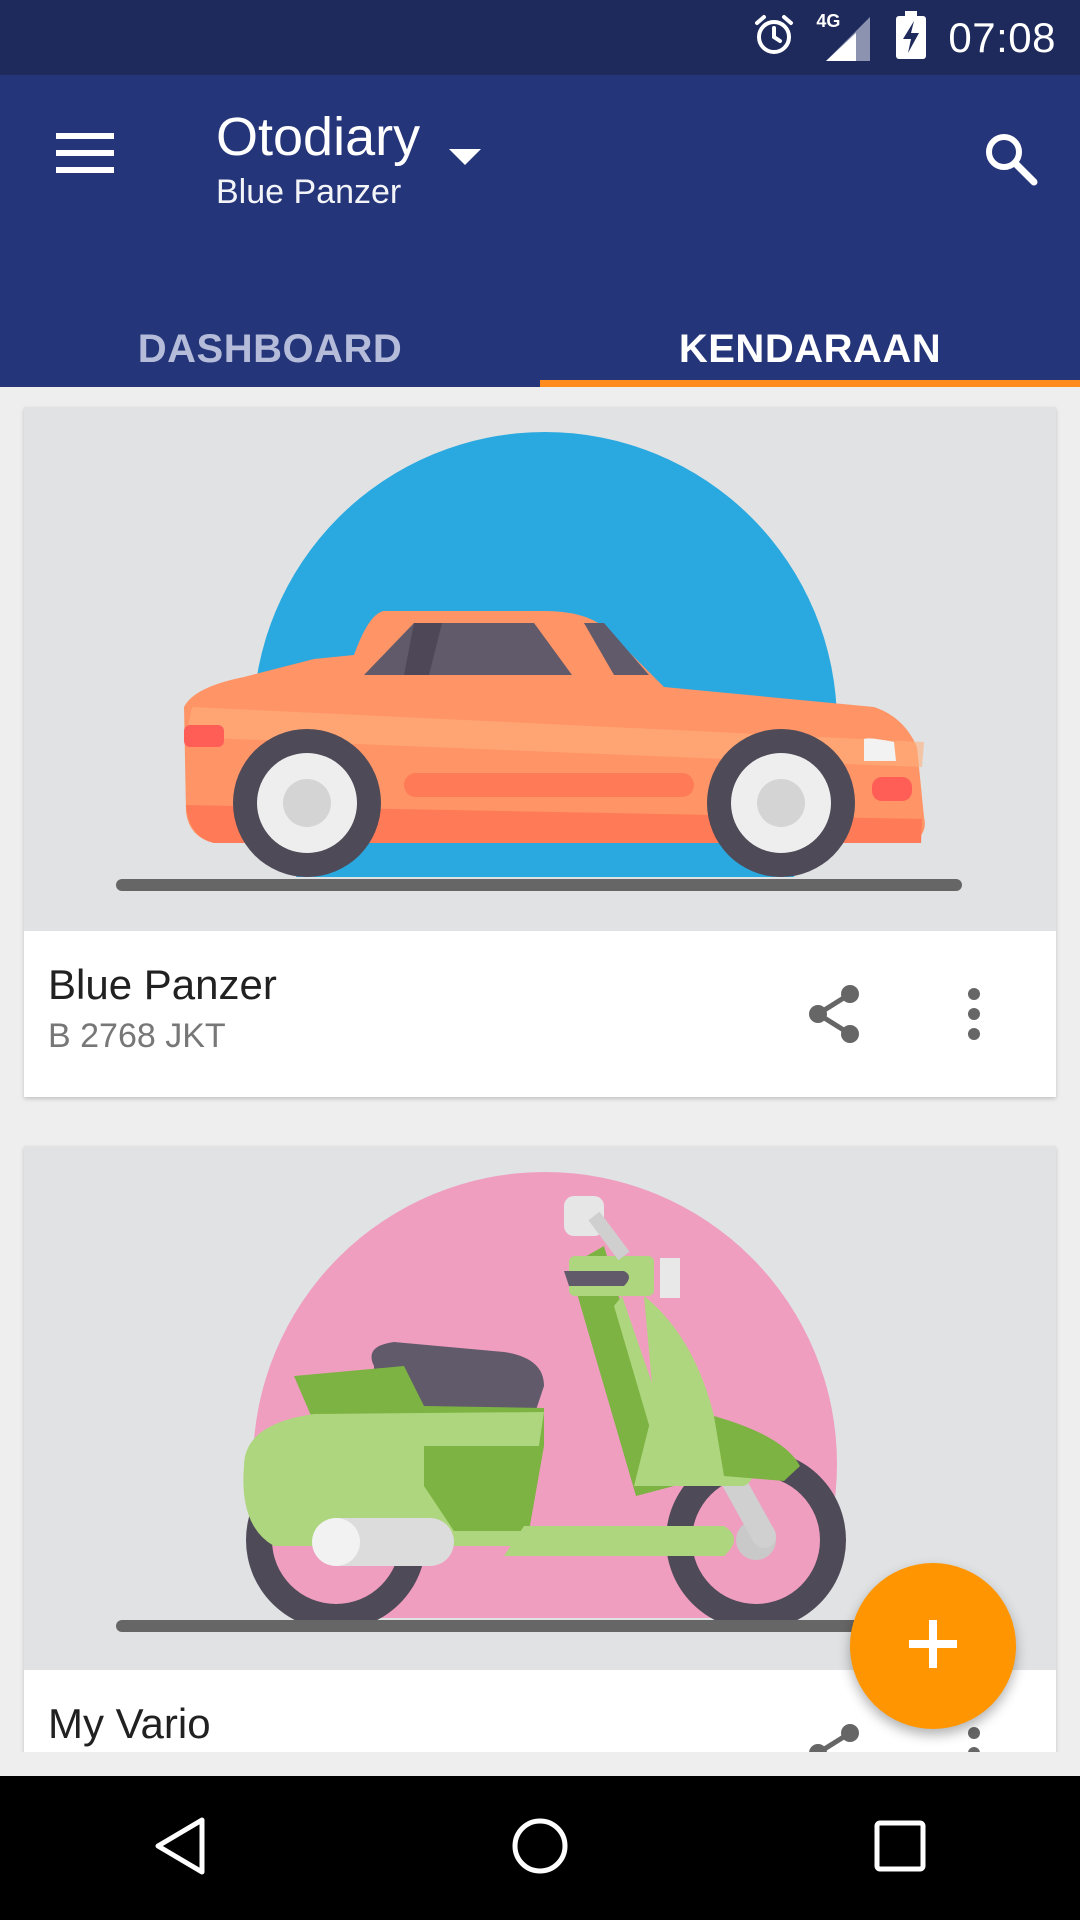 The height and width of the screenshot is (1920, 1080). Describe the element at coordinates (162, 984) in the screenshot. I see `vehicle-name: Blue Panzer` at that location.